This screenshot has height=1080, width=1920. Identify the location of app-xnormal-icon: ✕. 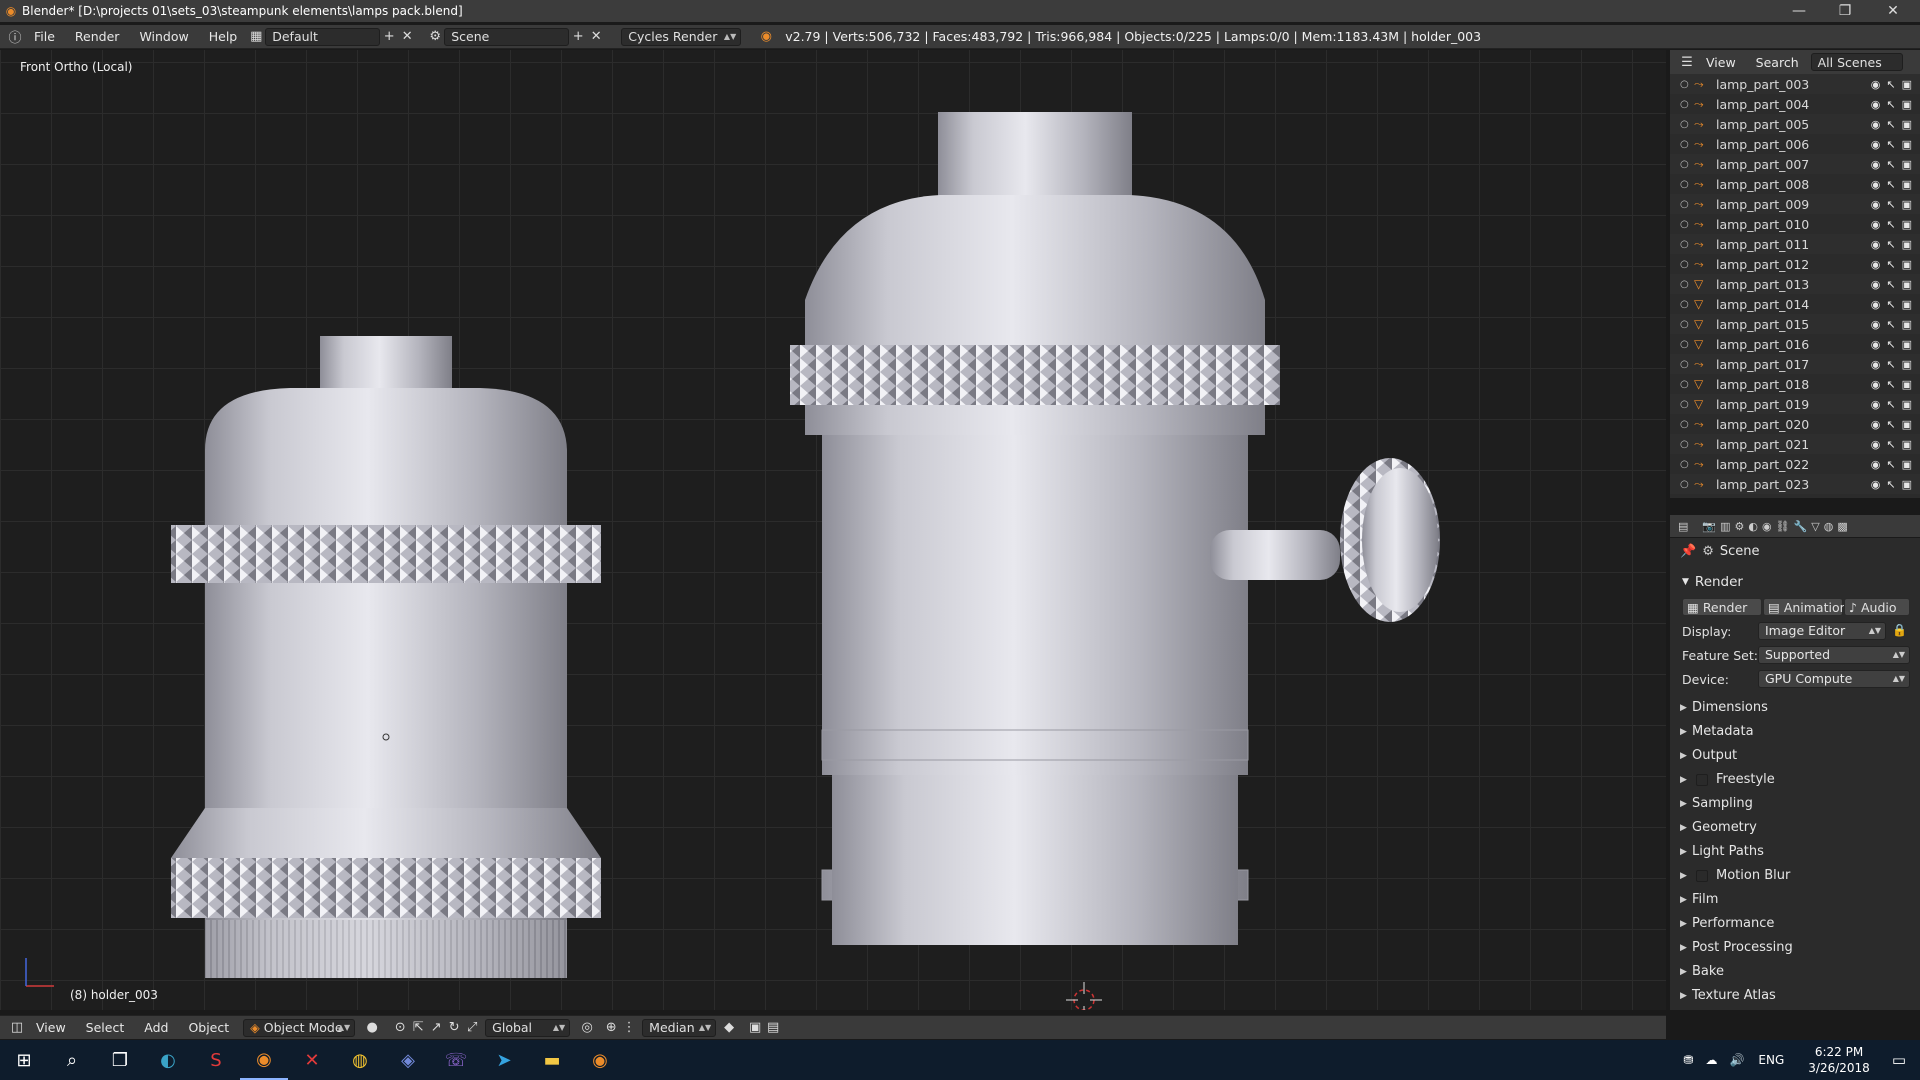
(312, 1060).